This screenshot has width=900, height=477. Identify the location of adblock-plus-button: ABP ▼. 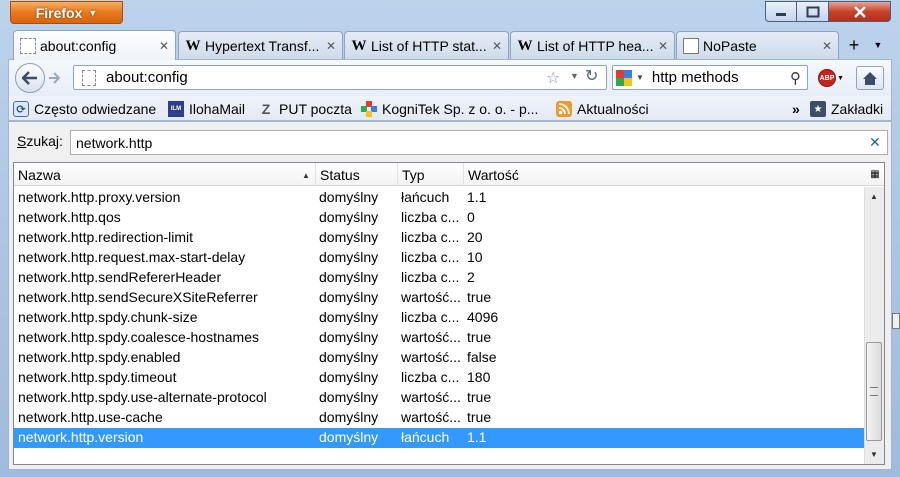
(832, 78).